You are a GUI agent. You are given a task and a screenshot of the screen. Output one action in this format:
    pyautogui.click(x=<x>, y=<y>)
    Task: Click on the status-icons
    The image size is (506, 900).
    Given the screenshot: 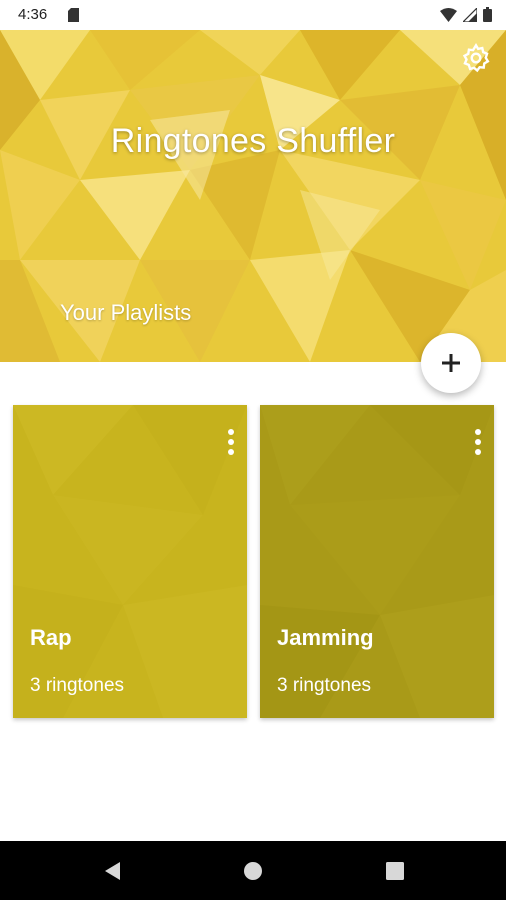 What is the action you would take?
    pyautogui.click(x=466, y=14)
    